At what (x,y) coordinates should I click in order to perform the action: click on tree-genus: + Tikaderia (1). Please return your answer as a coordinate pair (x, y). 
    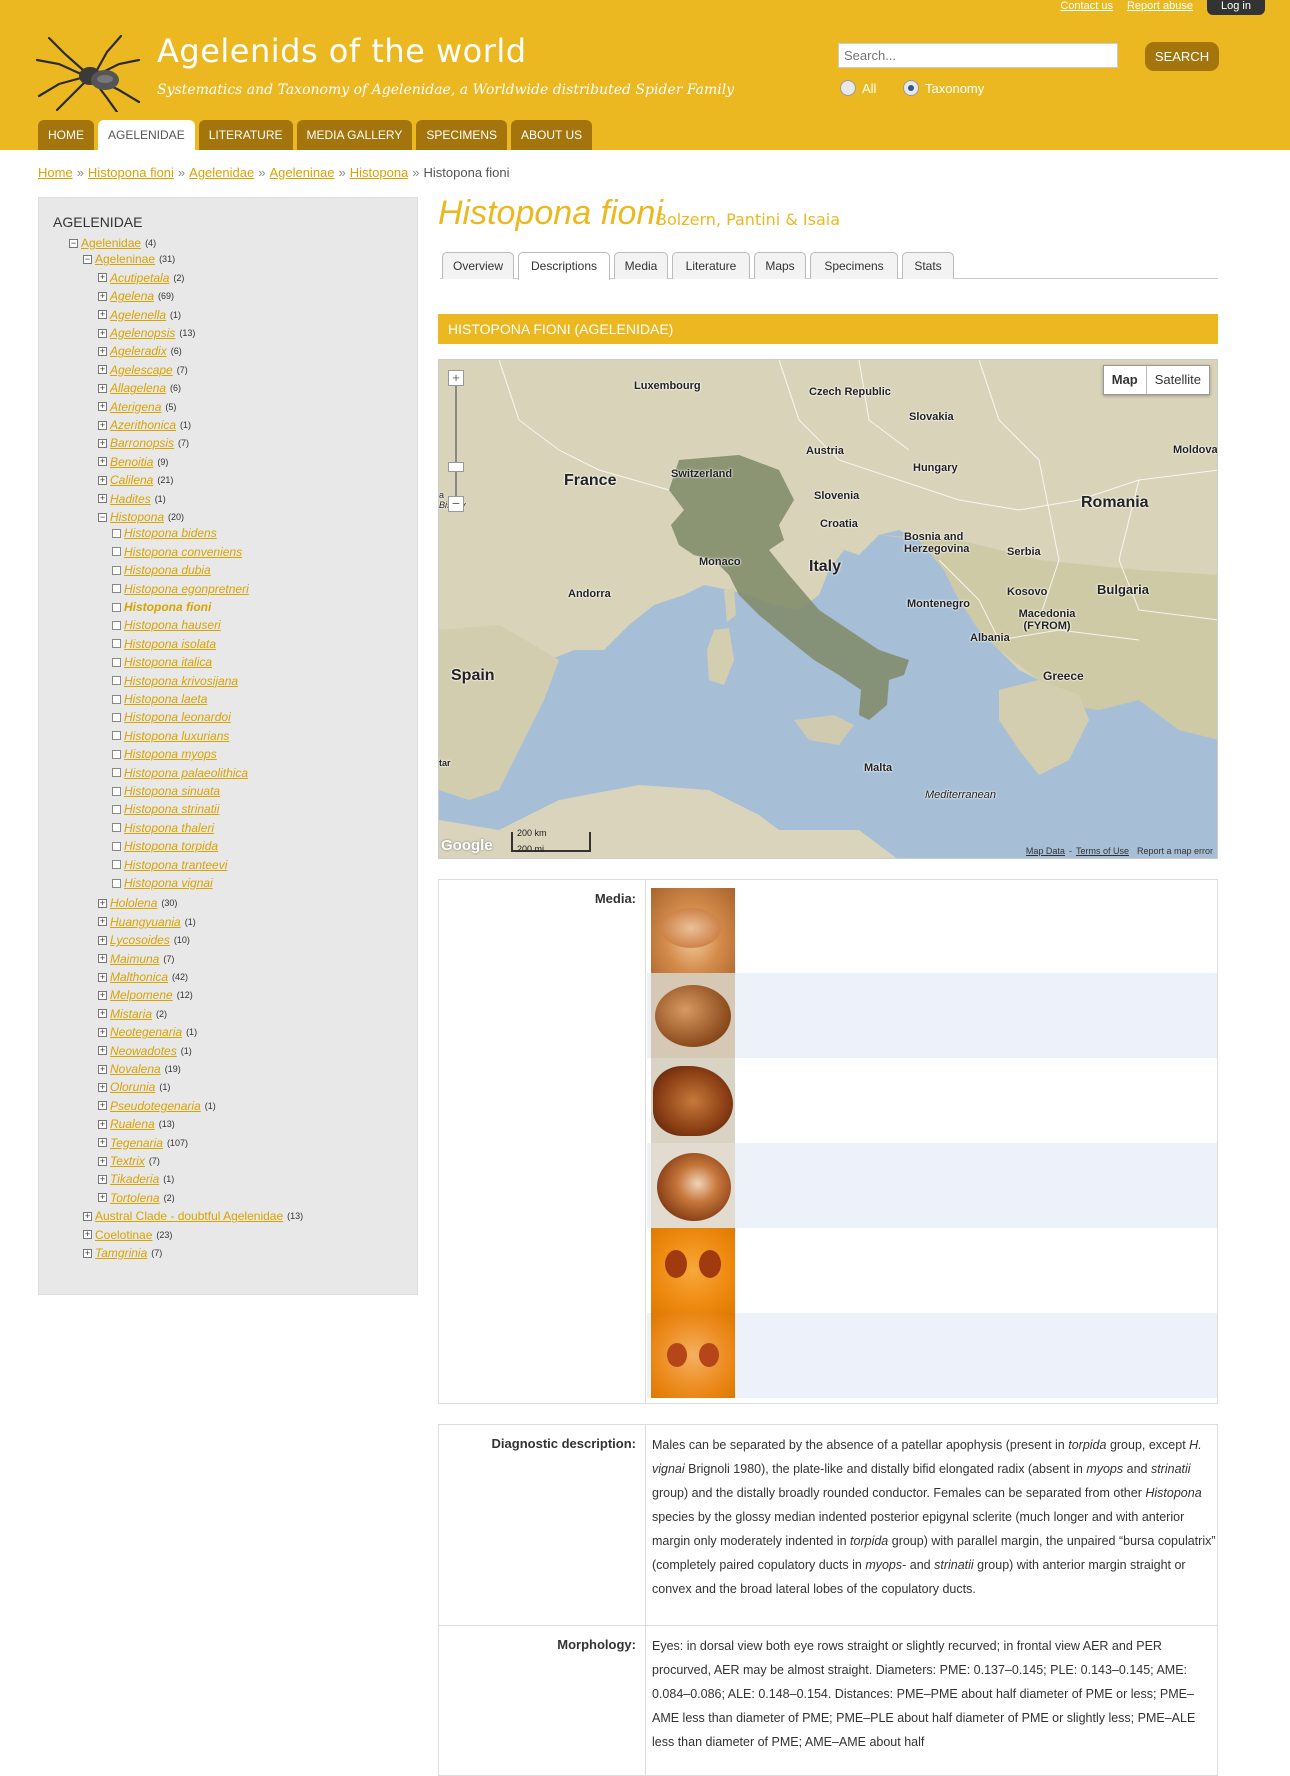
    Looking at the image, I should click on (136, 1179).